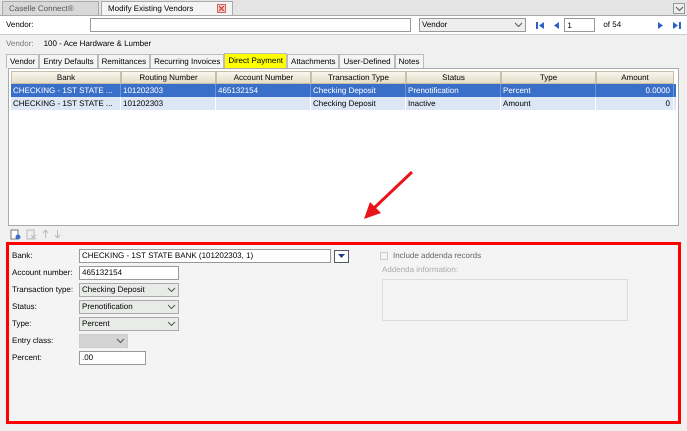  Describe the element at coordinates (23, 61) in the screenshot. I see `tab: Vendor` at that location.